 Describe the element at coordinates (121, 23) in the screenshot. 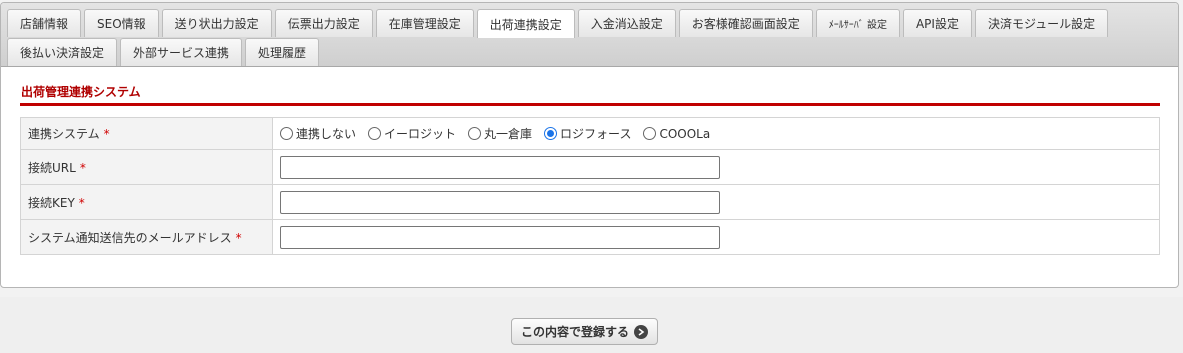

I see `tab-seo-info: SEO情報` at that location.